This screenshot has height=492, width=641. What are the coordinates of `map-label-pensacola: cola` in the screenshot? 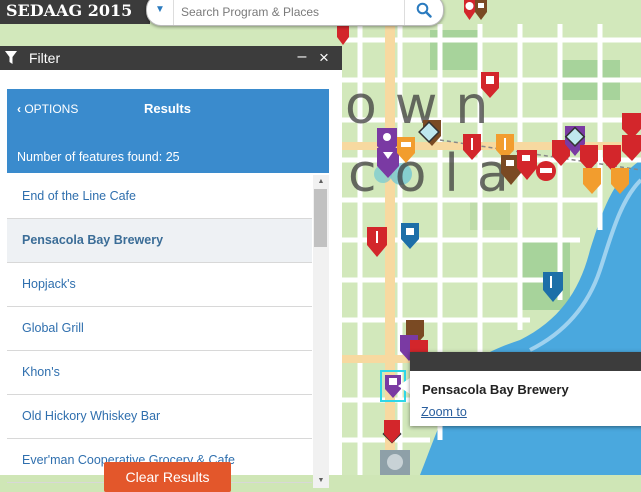 It's located at (437, 174).